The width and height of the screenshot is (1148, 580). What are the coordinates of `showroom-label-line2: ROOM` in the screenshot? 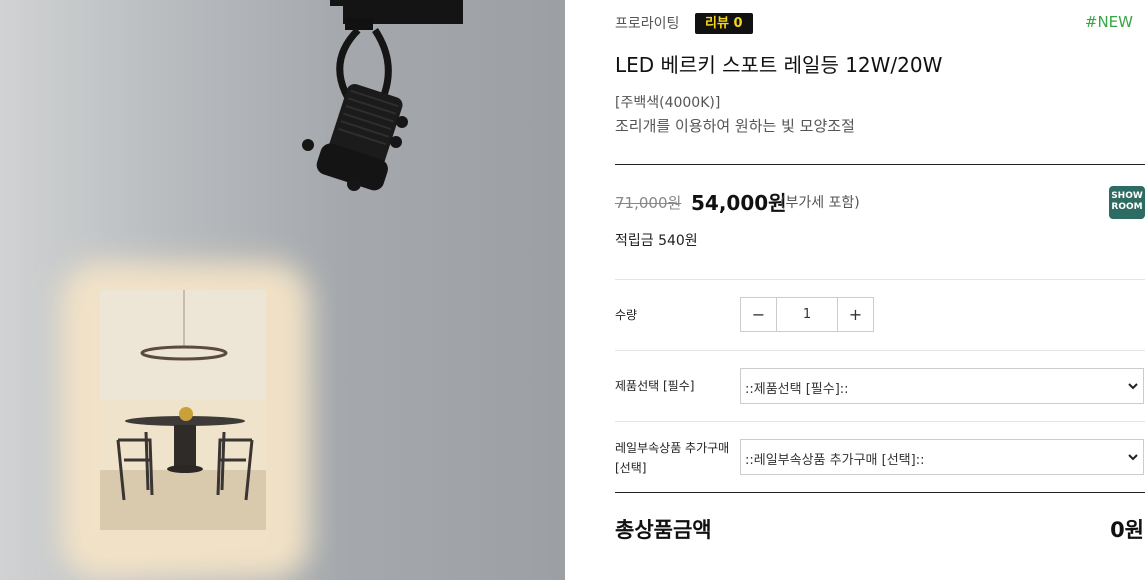 It's located at (1127, 207).